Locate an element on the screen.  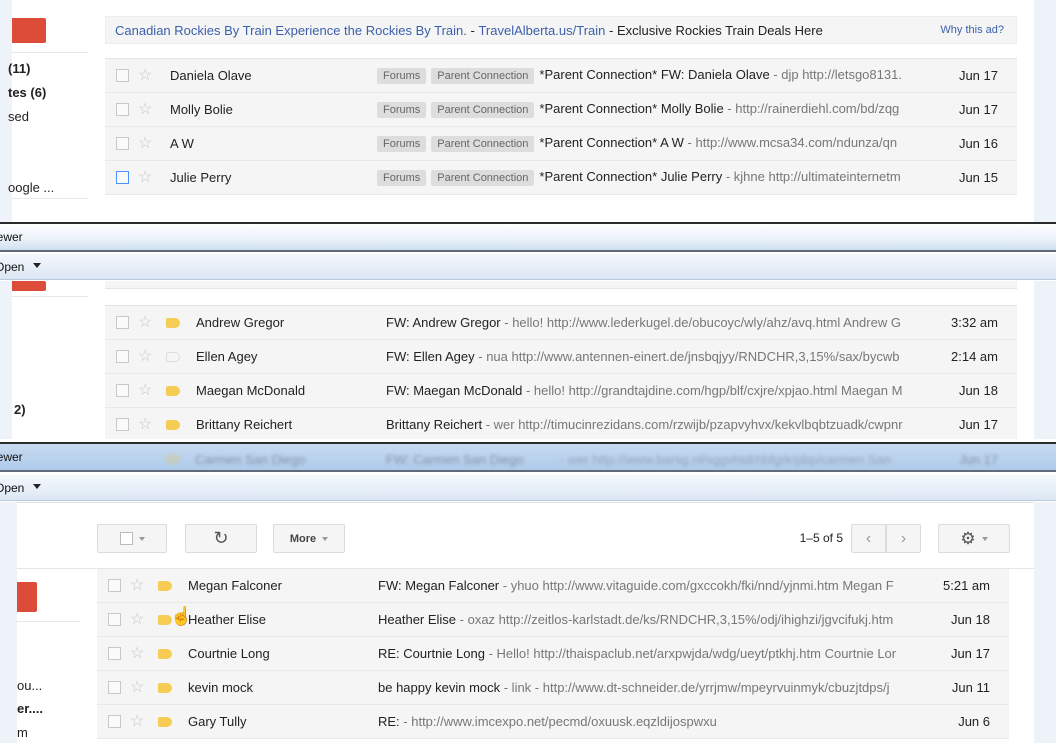
window-titlebar: iewer is located at coordinates (528, 237).